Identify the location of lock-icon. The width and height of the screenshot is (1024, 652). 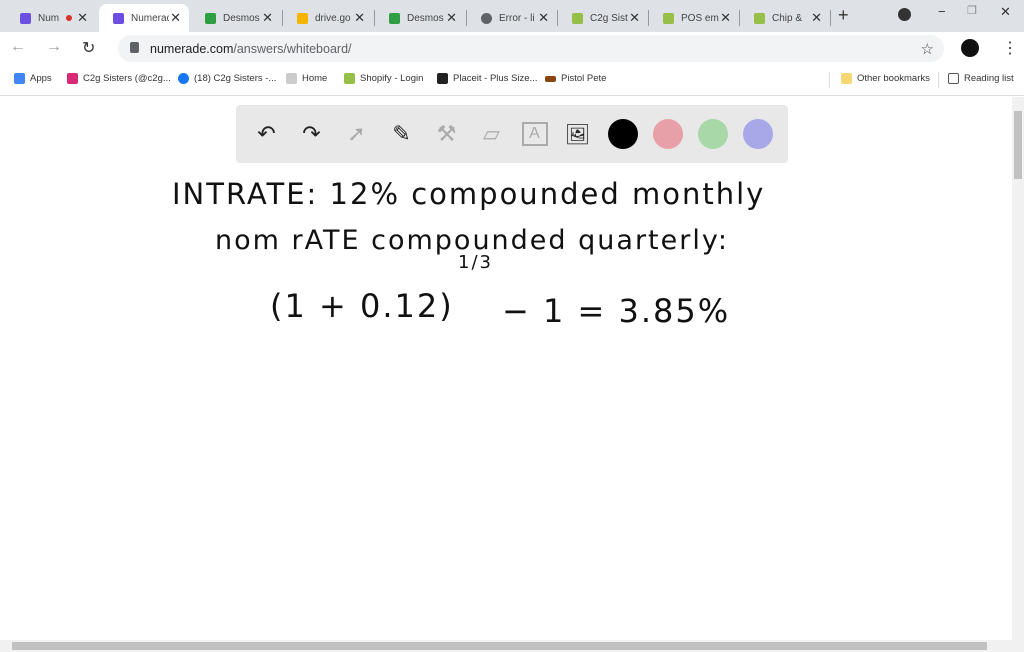
(134, 47).